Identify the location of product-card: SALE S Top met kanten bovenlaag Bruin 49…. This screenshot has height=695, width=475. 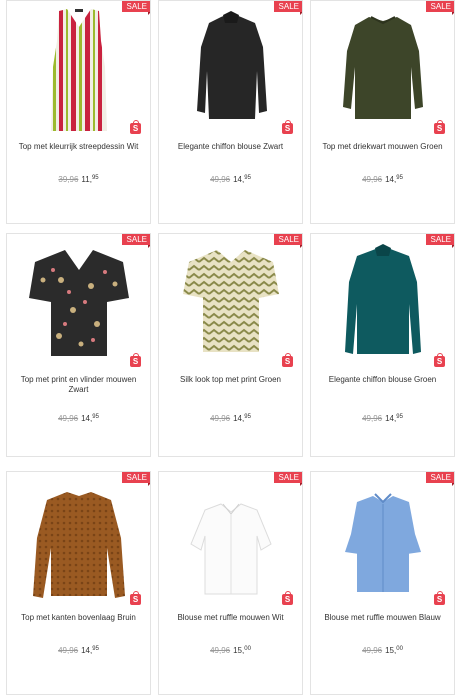
(78, 583).